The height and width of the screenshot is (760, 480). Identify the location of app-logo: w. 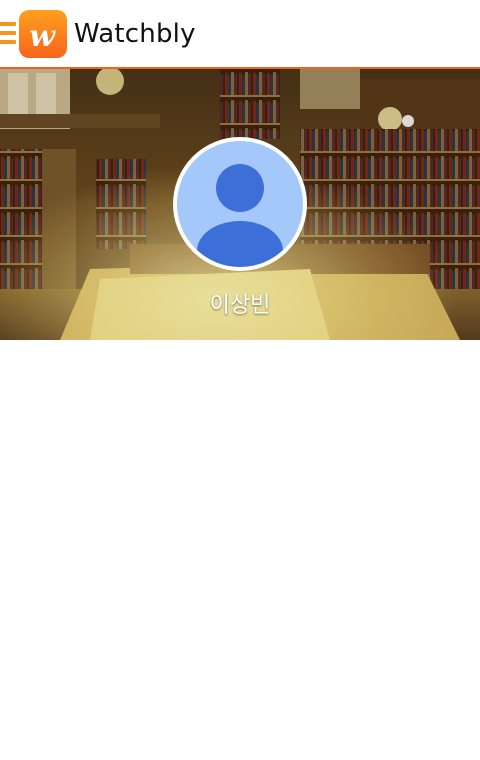
(43, 34).